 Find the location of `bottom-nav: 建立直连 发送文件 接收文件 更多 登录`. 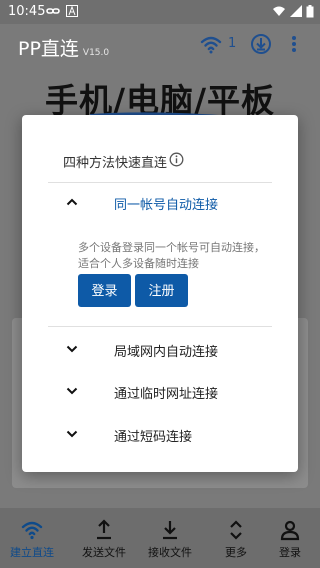

bottom-nav: 建立直连 发送文件 接收文件 更多 登录 is located at coordinates (160, 538).